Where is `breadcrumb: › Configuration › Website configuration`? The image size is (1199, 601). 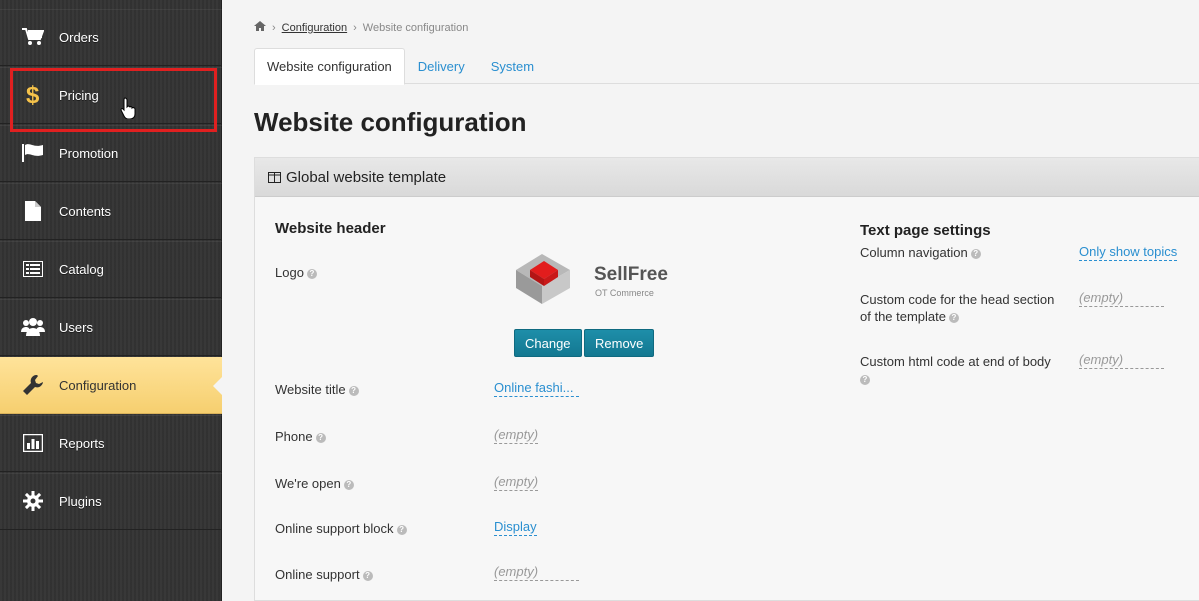 breadcrumb: › Configuration › Website configuration is located at coordinates (361, 27).